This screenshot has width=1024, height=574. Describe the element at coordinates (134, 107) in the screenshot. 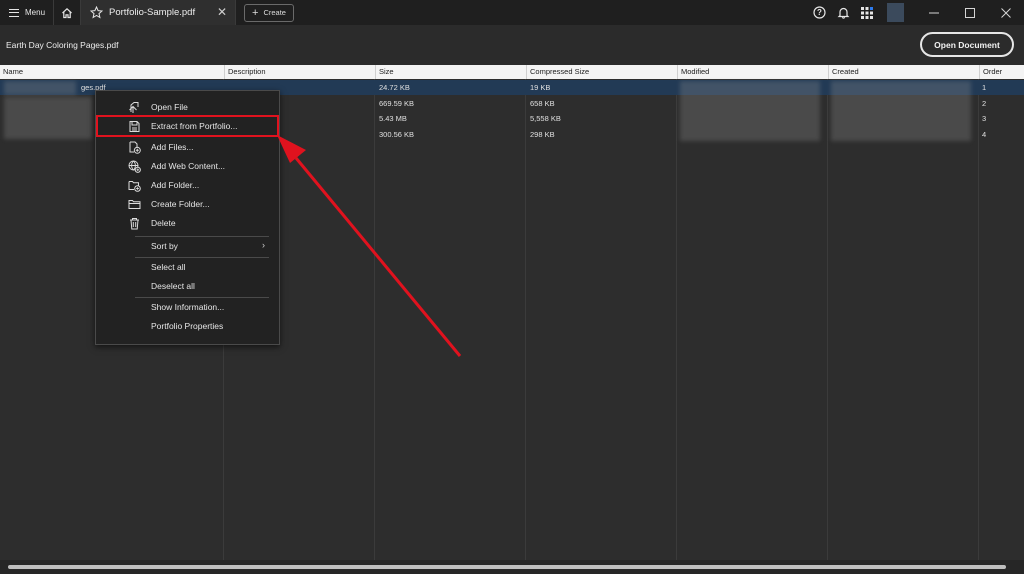

I see `open-file-icon` at that location.